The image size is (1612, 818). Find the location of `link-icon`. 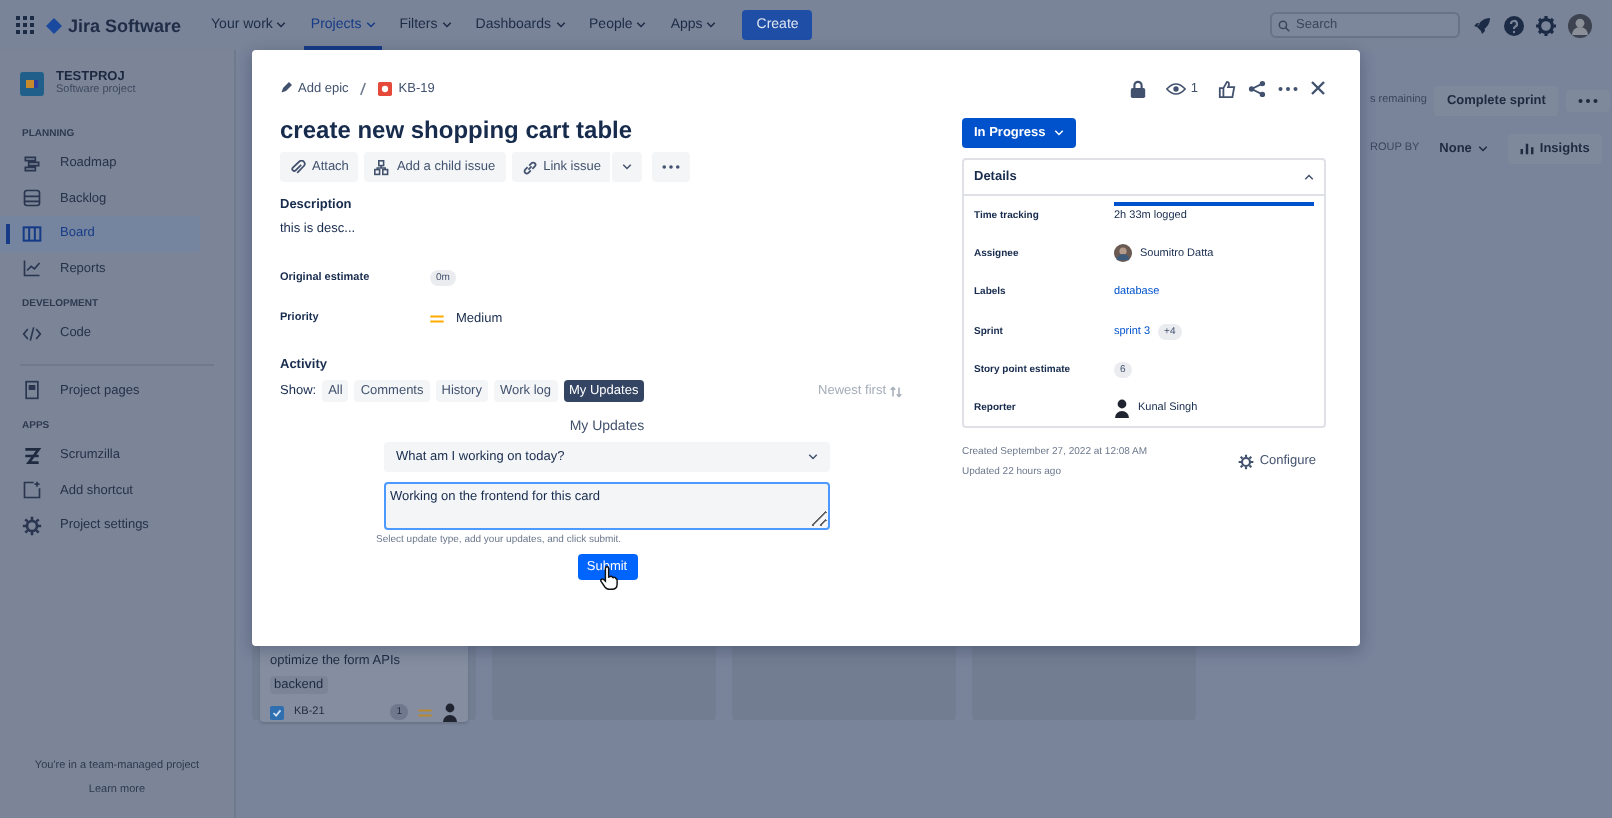

link-icon is located at coordinates (529, 167).